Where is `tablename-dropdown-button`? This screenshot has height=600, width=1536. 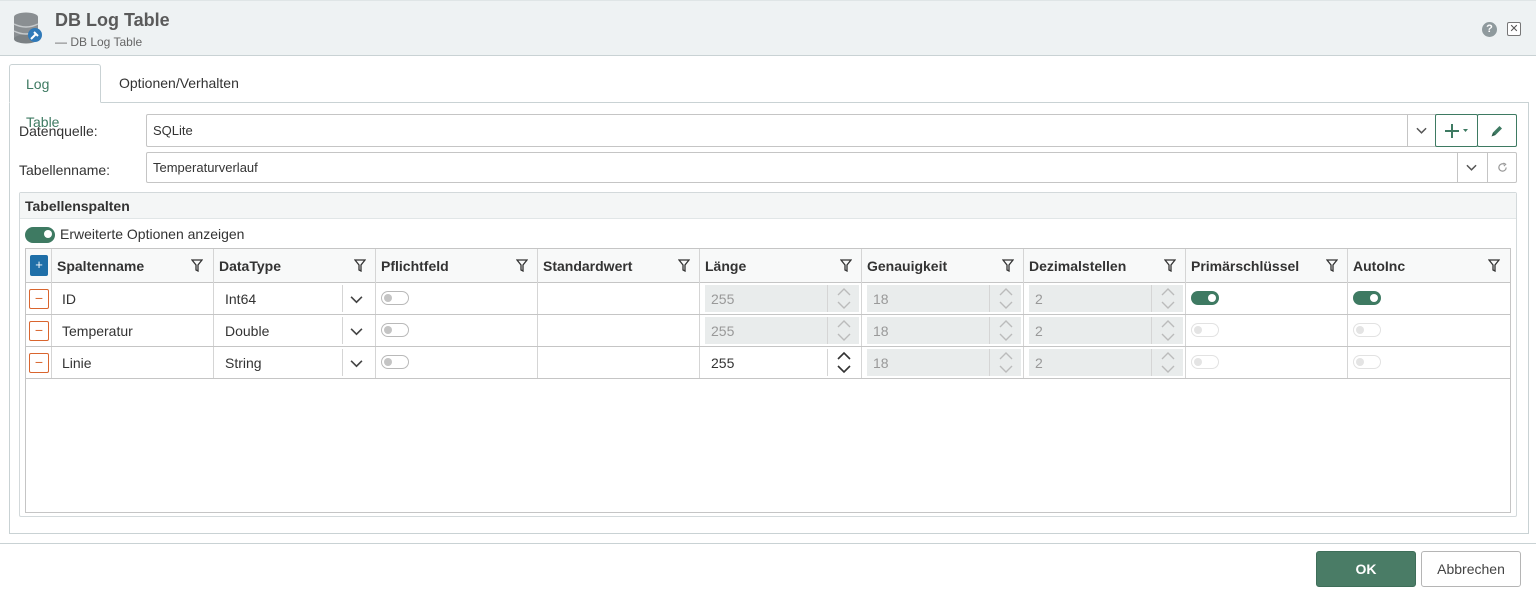
tablename-dropdown-button is located at coordinates (1472, 167).